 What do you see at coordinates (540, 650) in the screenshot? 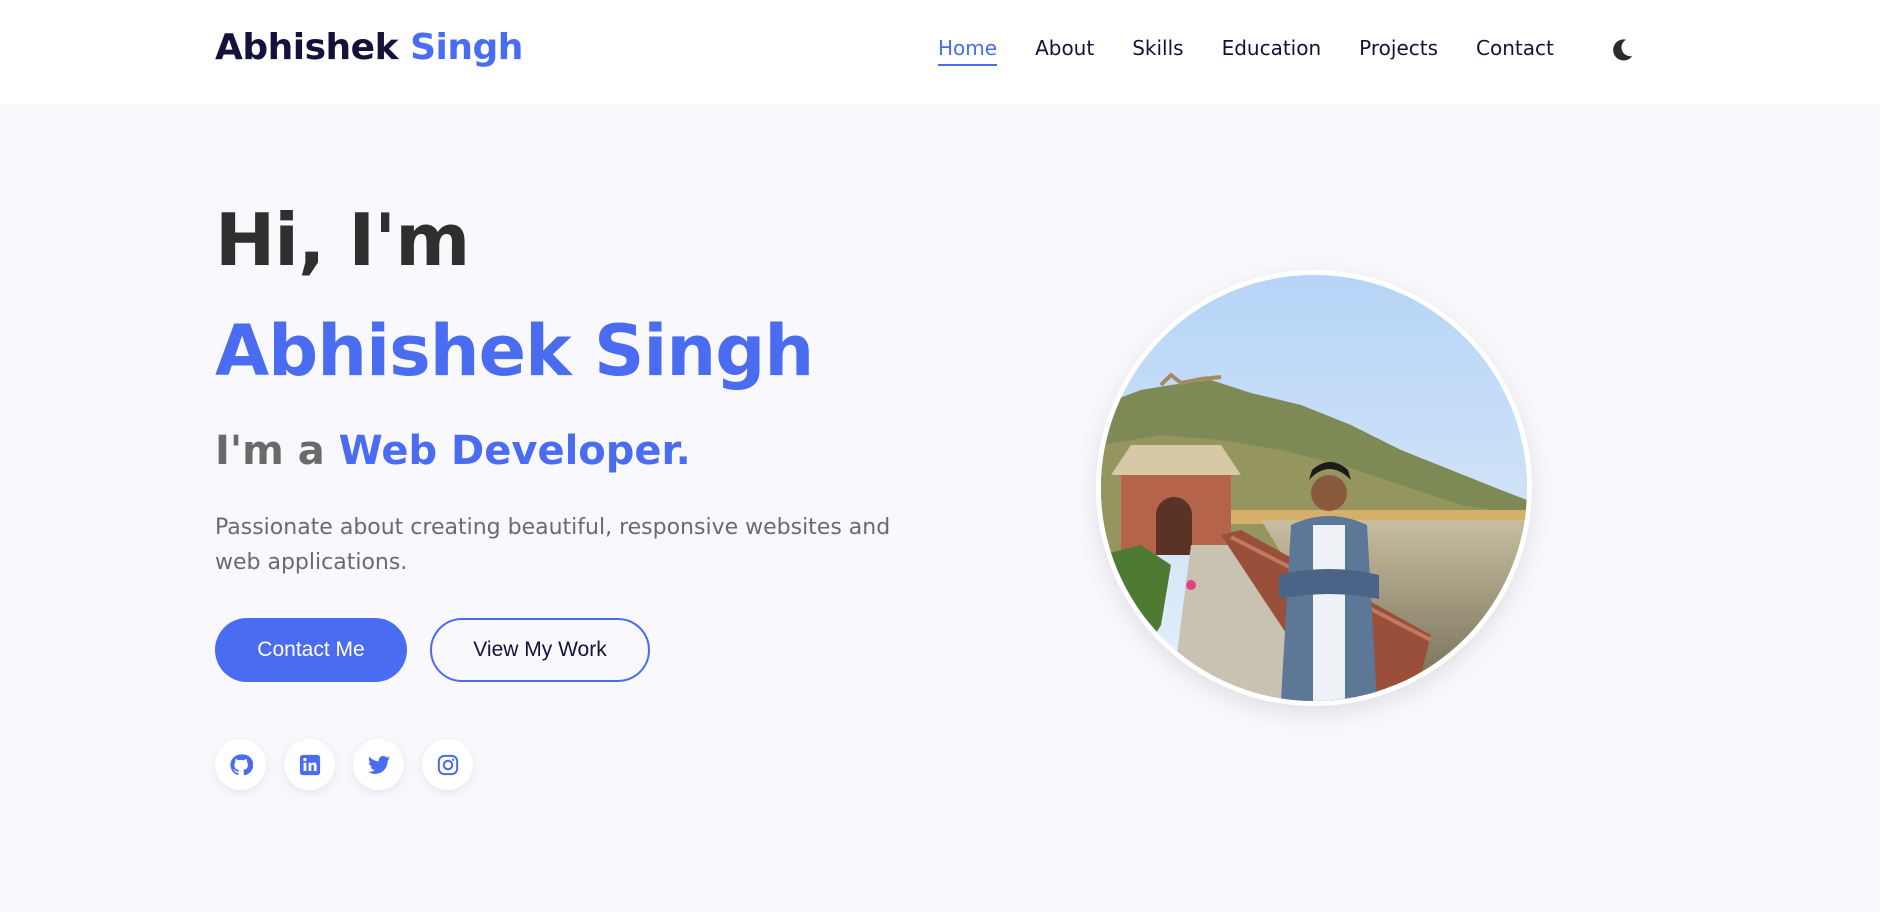
I see `view-my-work-button: View My Work` at bounding box center [540, 650].